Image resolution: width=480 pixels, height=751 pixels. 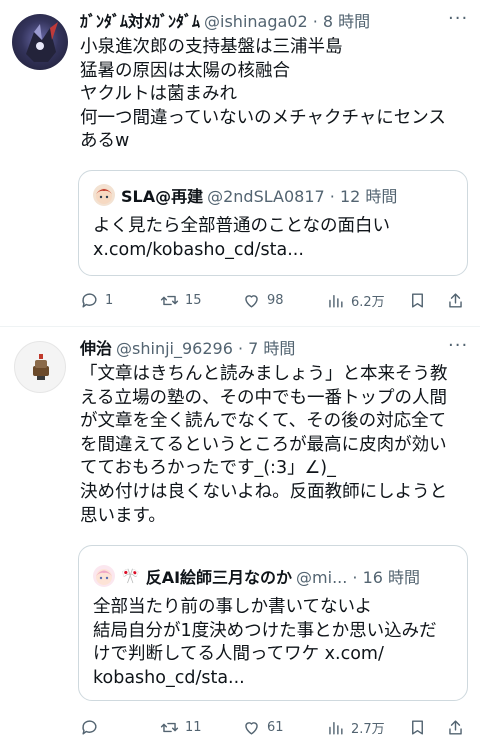 What do you see at coordinates (158, 94) in the screenshot?
I see `tweet-line: ヤクルトは菌まみれ` at bounding box center [158, 94].